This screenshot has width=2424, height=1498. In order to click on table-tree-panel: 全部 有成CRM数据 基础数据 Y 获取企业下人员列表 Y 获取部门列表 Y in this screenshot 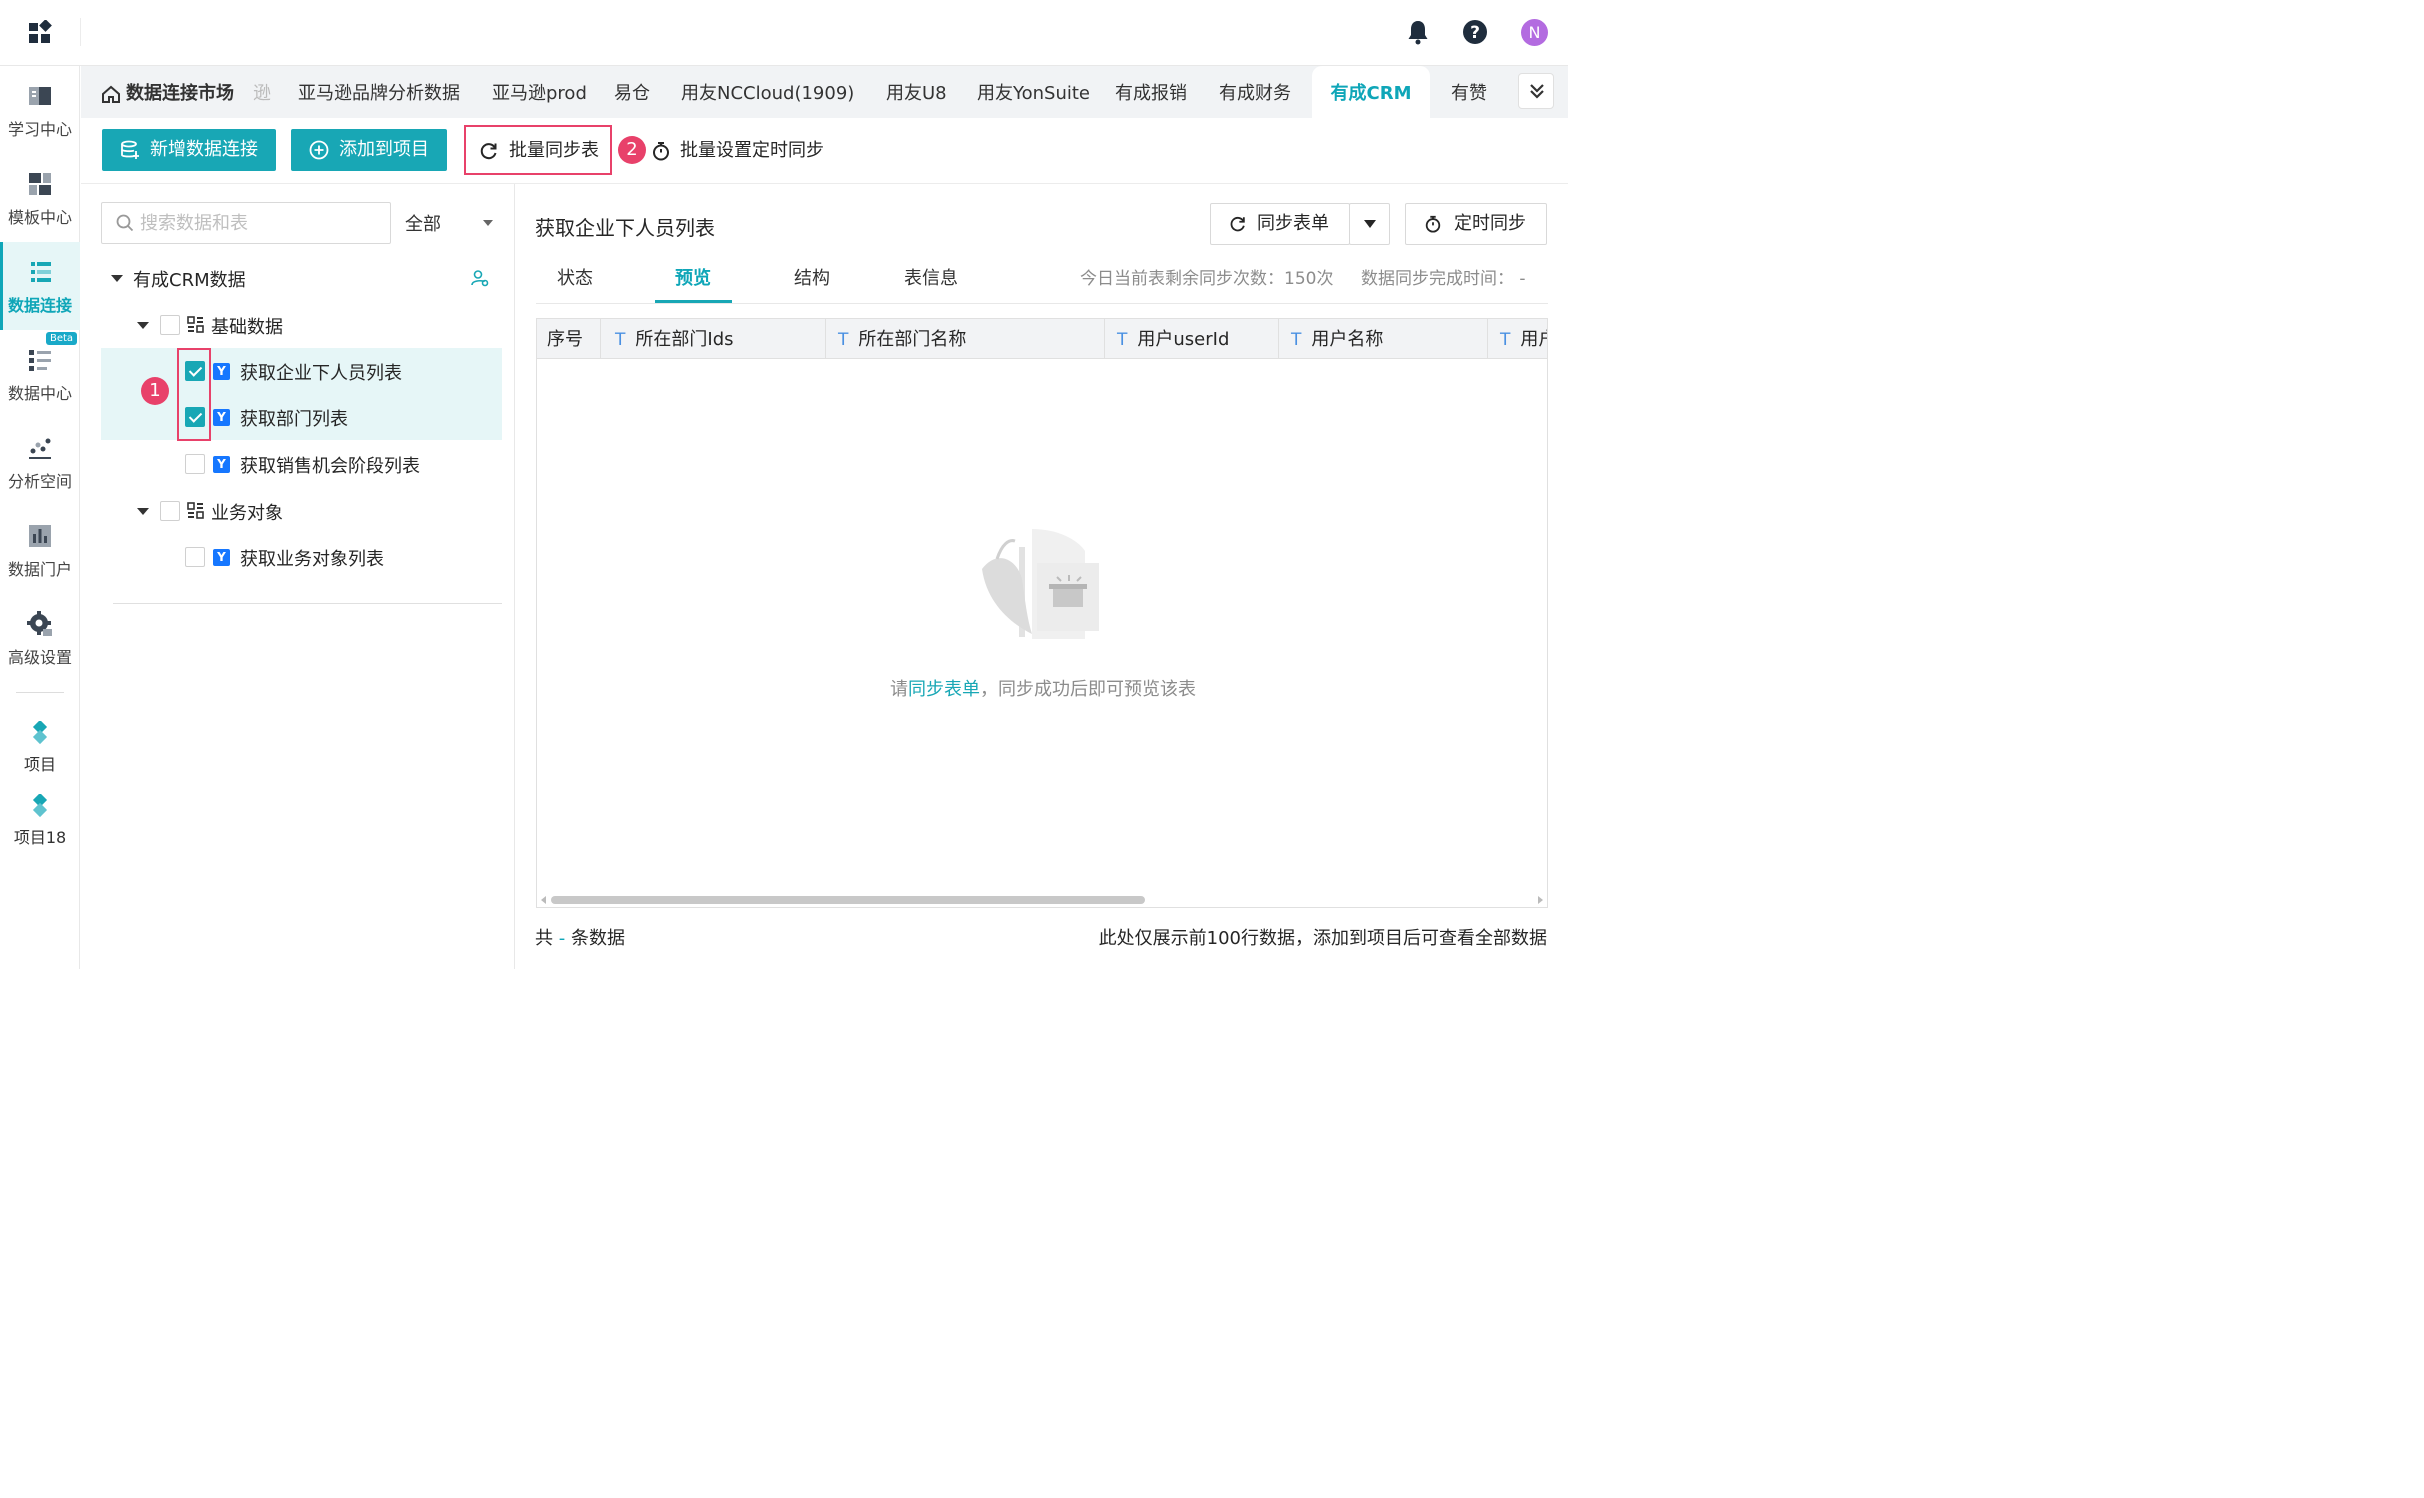, I will do `click(298, 576)`.